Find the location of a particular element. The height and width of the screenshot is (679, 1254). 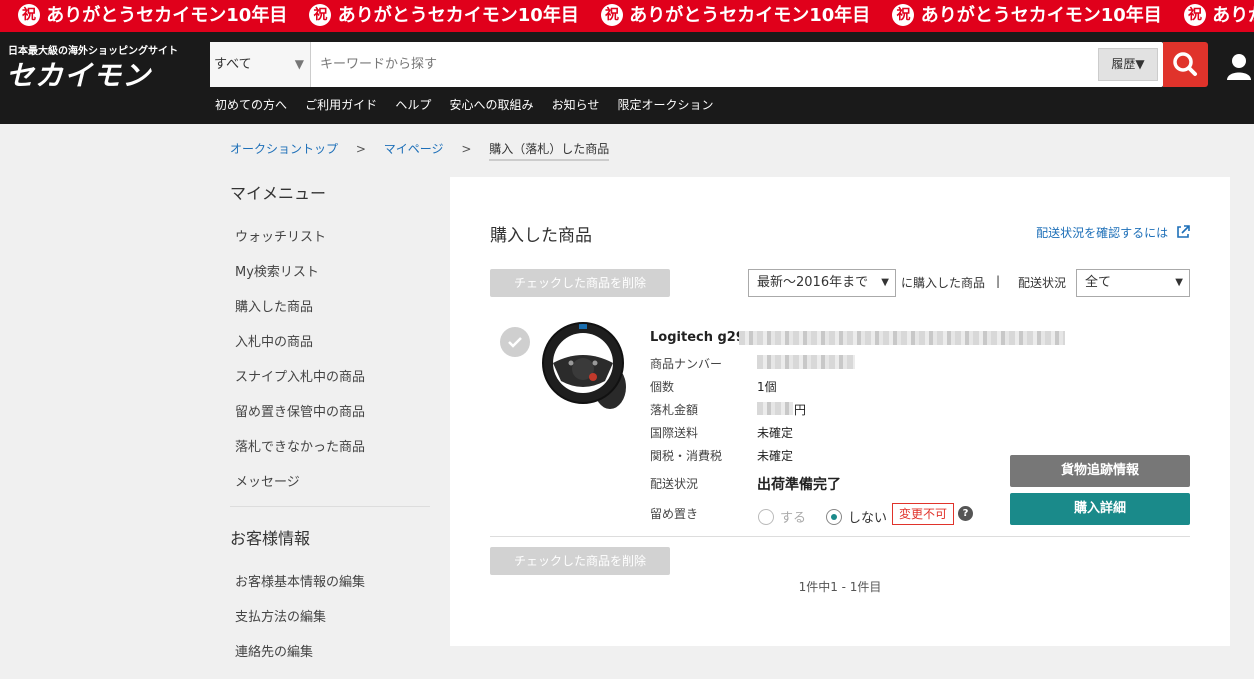

hold-yes-label: する is located at coordinates (793, 518).